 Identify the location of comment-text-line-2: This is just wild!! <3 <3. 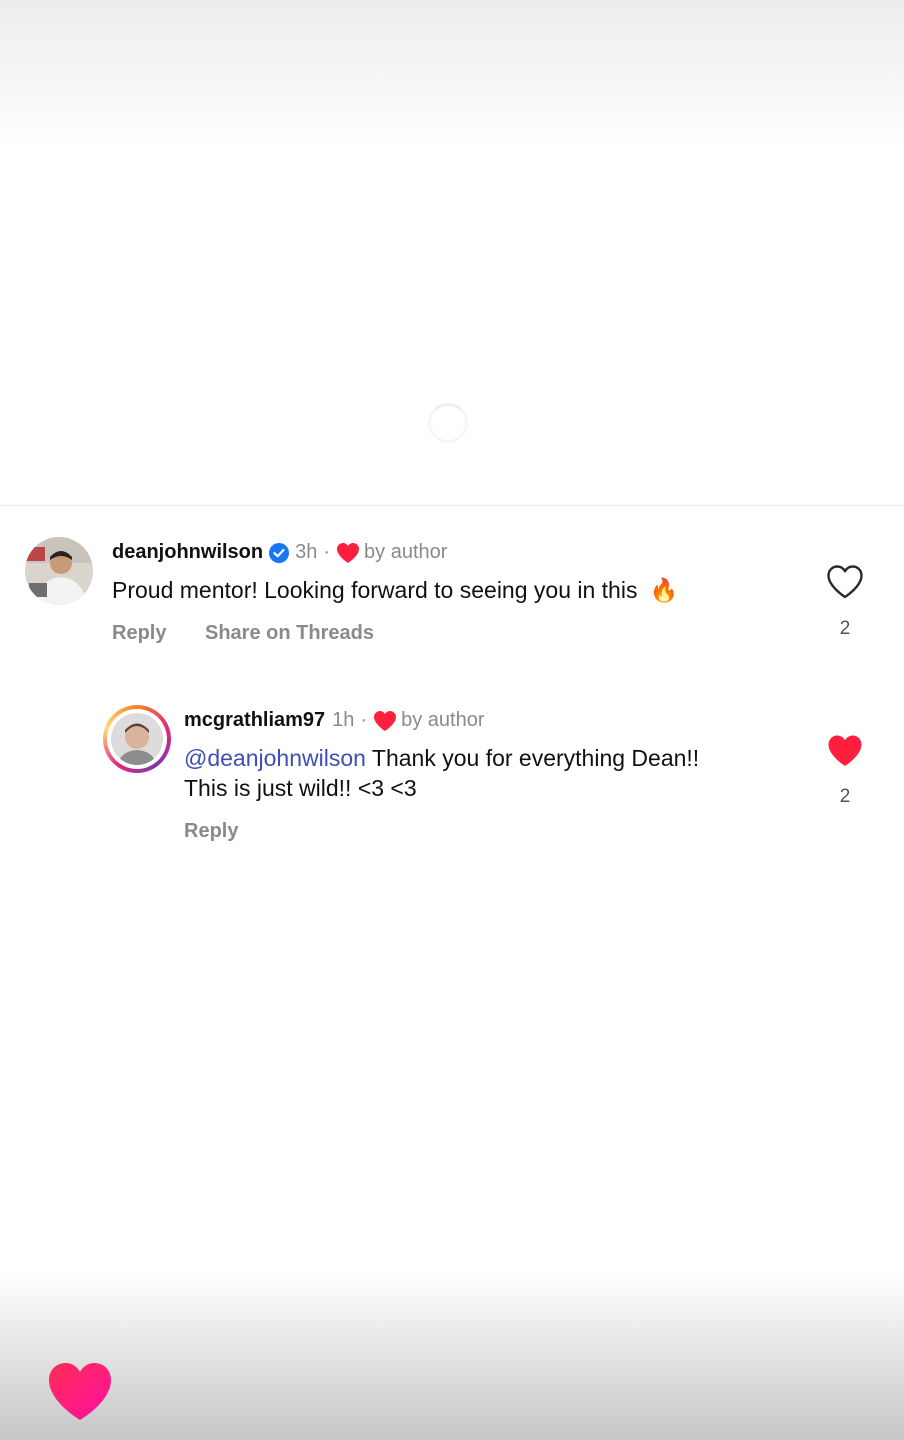
(300, 788).